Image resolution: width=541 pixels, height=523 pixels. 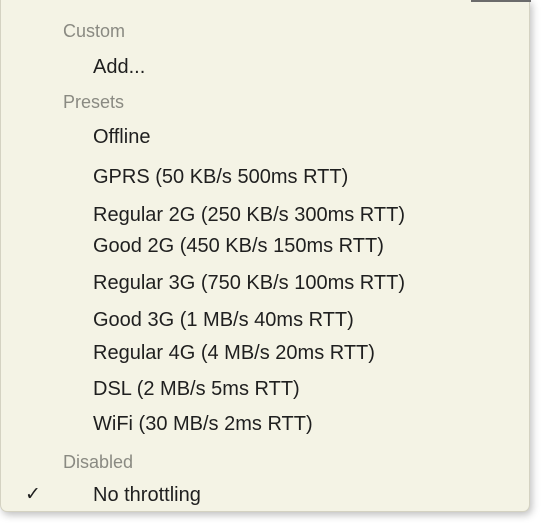 What do you see at coordinates (220, 177) in the screenshot?
I see `menu-item-gprs: GPRS (50 KB/s 500ms RTT)` at bounding box center [220, 177].